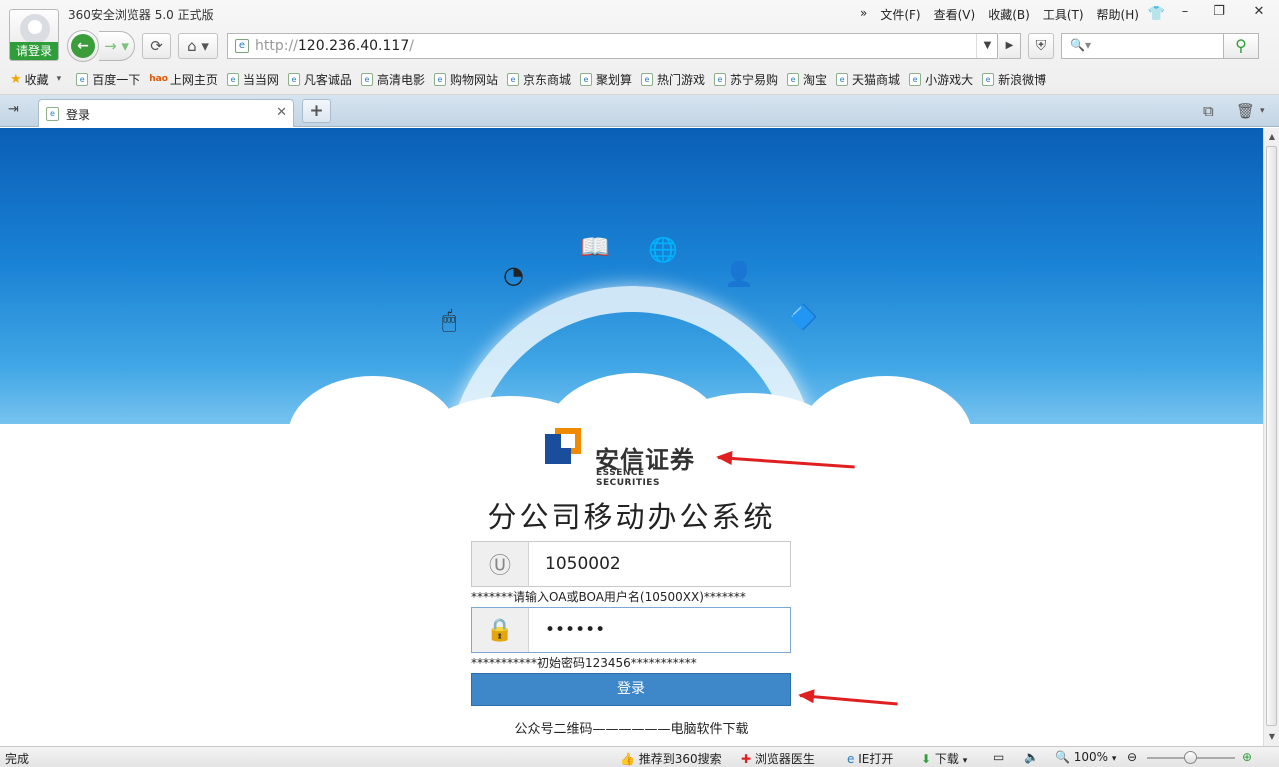  I want to click on forward-button: → ▾, so click(117, 46).